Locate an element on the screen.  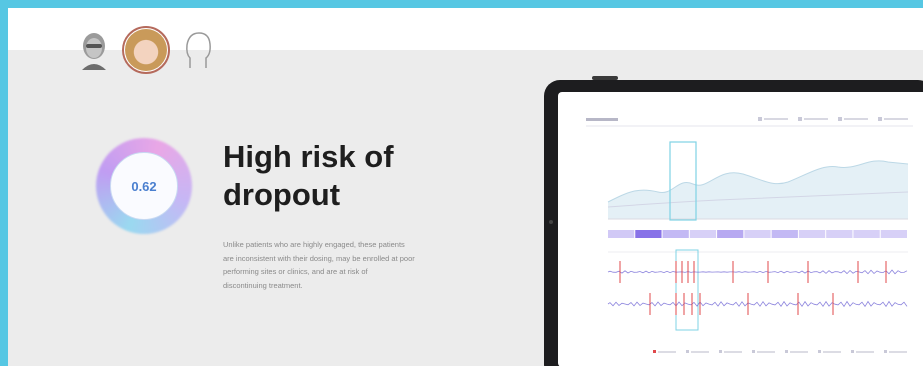
young-woman-icon is located at coordinates (146, 50).